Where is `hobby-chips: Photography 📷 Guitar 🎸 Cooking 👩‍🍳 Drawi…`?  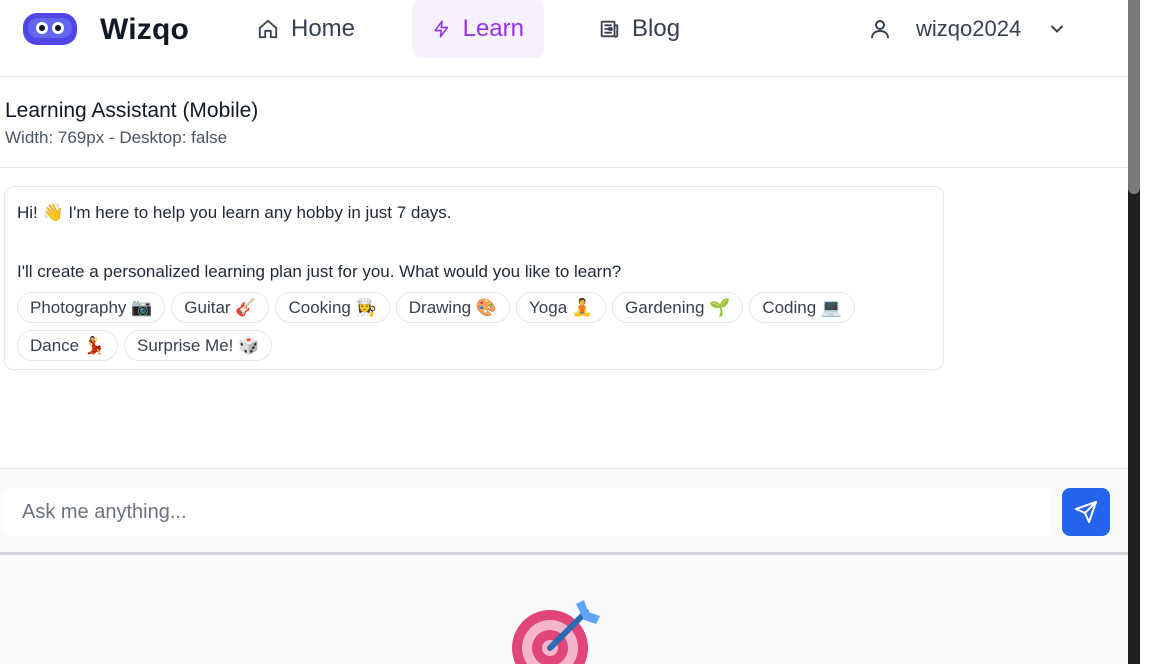 hobby-chips: Photography 📷 Guitar 🎸 Cooking 👩‍🍳 Drawi… is located at coordinates (467, 326).